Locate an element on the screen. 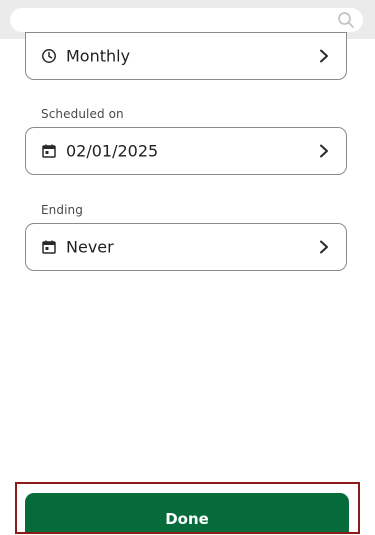 This screenshot has width=375, height=535. search-icon is located at coordinates (346, 20).